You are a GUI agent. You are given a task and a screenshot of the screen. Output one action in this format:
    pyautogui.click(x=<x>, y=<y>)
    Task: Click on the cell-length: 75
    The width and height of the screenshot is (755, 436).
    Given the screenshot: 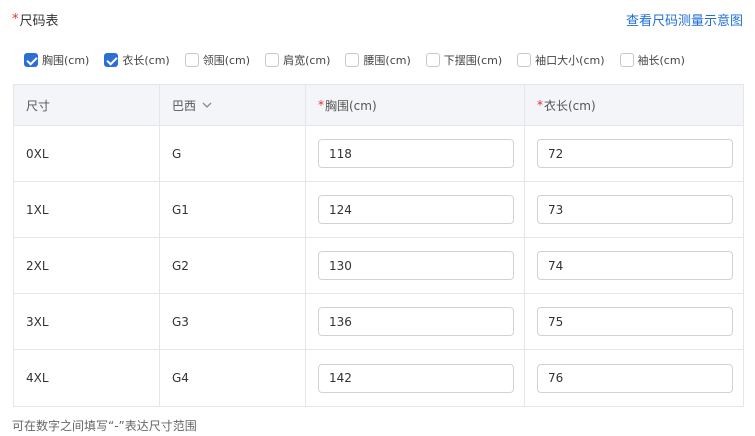 What is the action you would take?
    pyautogui.click(x=634, y=321)
    